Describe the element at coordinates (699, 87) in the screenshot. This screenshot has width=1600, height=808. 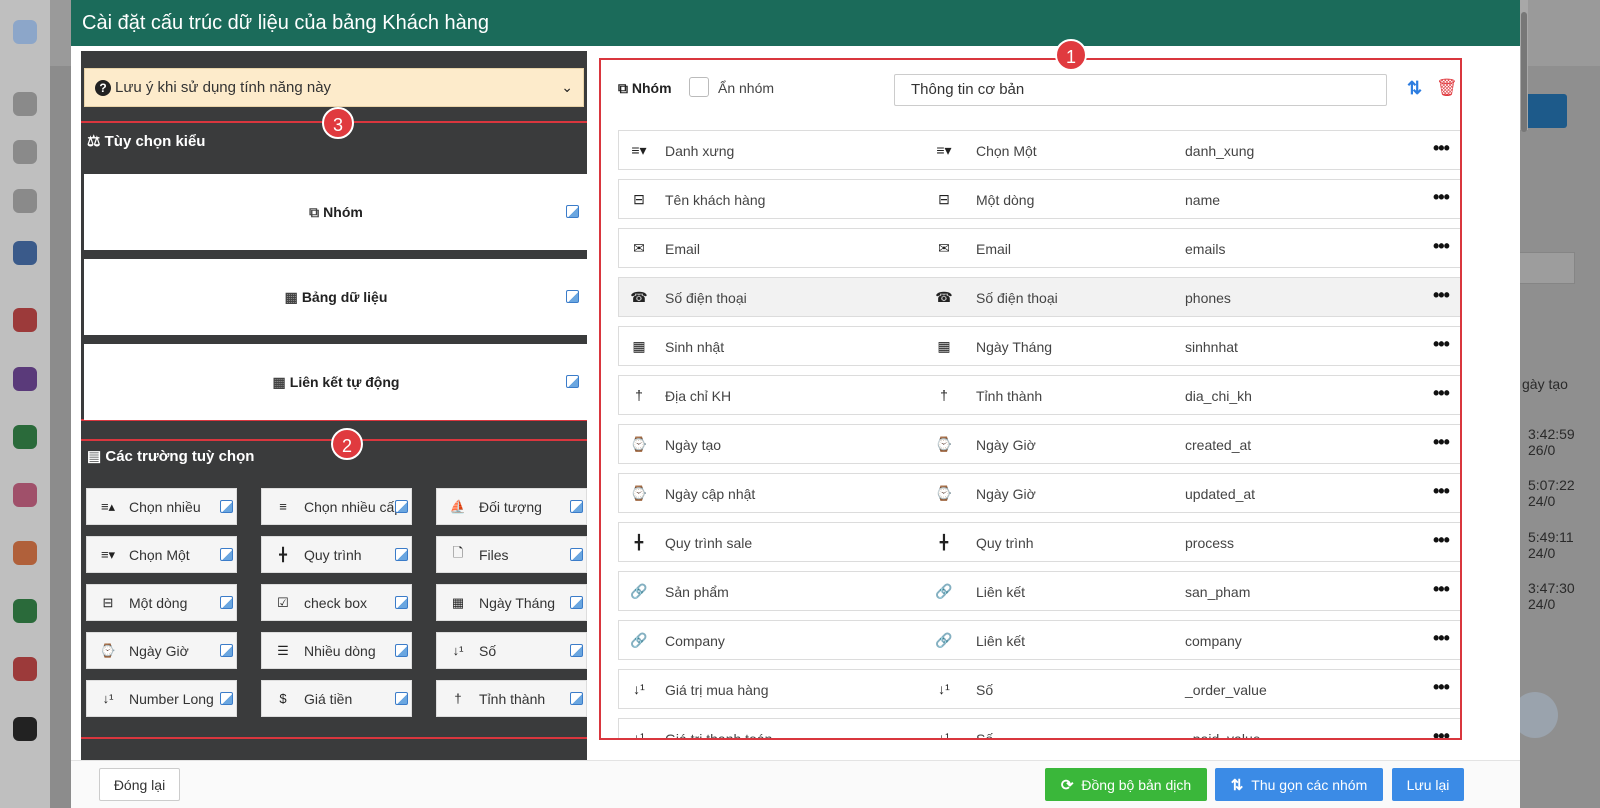
I see `hide-group-checkbox` at that location.